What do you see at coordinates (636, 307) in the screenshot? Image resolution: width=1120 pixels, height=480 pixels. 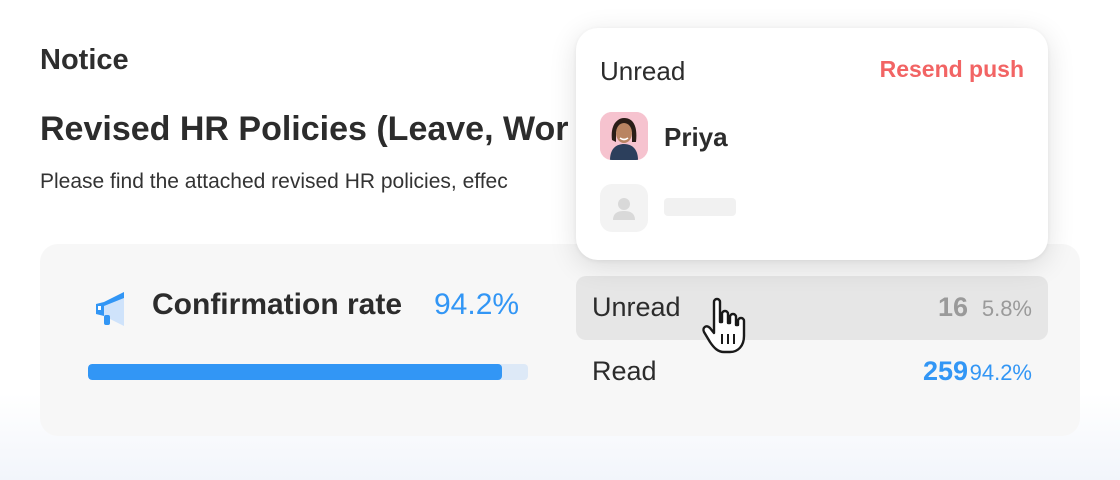 I see `status-label: Unread` at bounding box center [636, 307].